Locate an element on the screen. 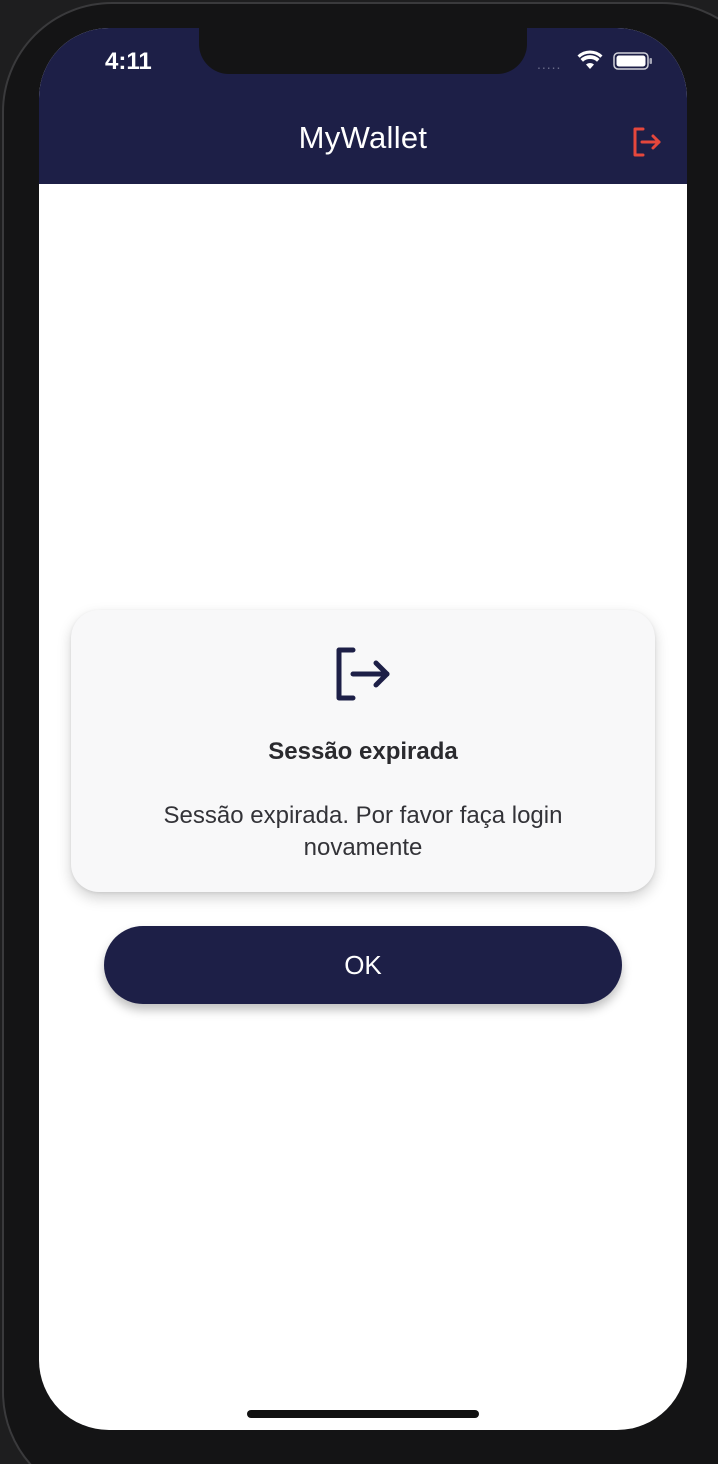  dialog-title: Sessão expirada is located at coordinates (363, 751).